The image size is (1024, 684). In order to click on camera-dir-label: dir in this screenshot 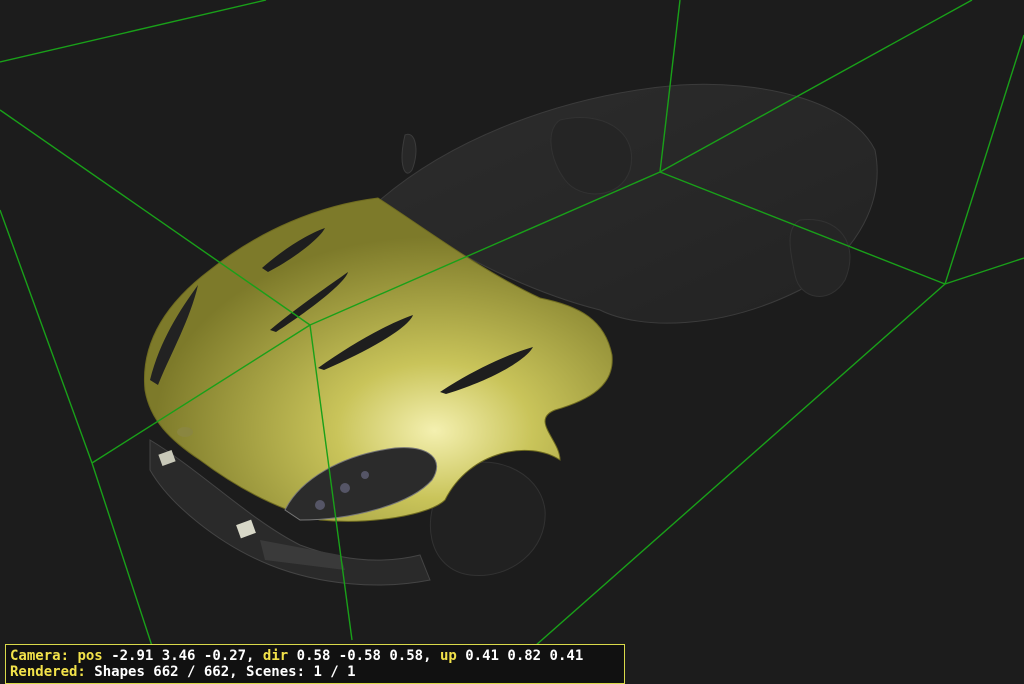, I will do `click(275, 656)`.